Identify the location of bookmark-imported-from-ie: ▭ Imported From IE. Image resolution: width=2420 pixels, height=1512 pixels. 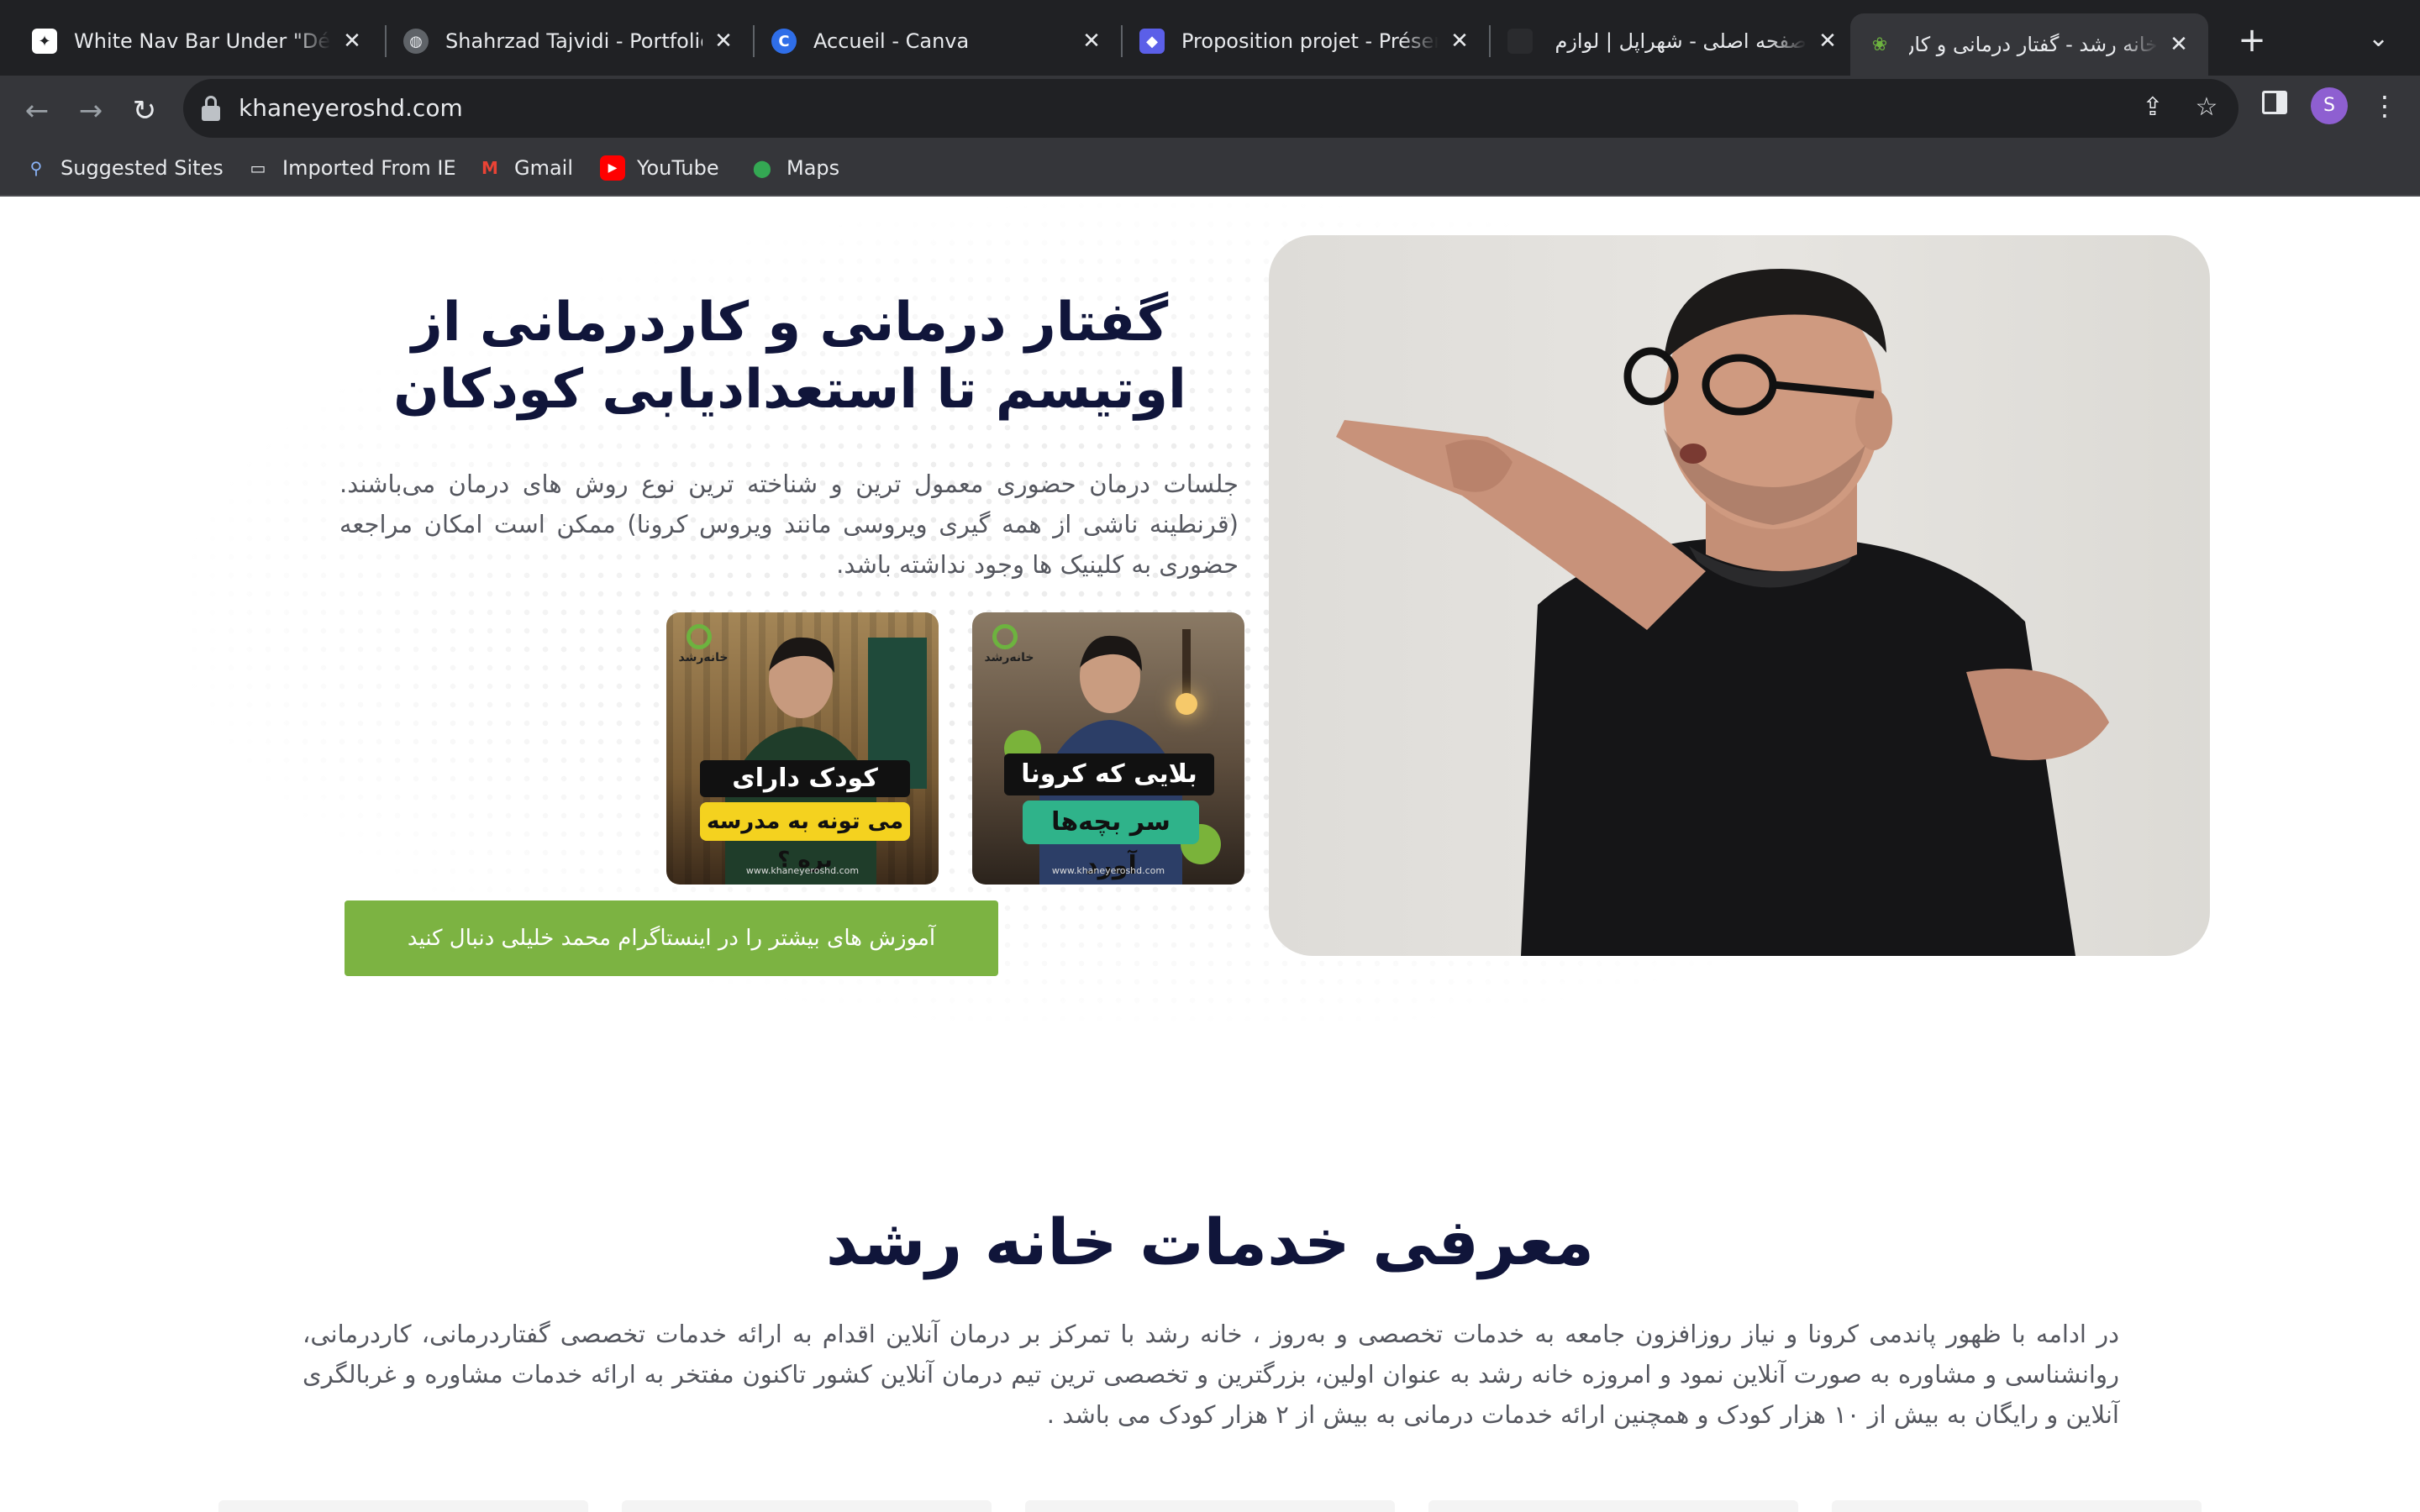
(351, 168).